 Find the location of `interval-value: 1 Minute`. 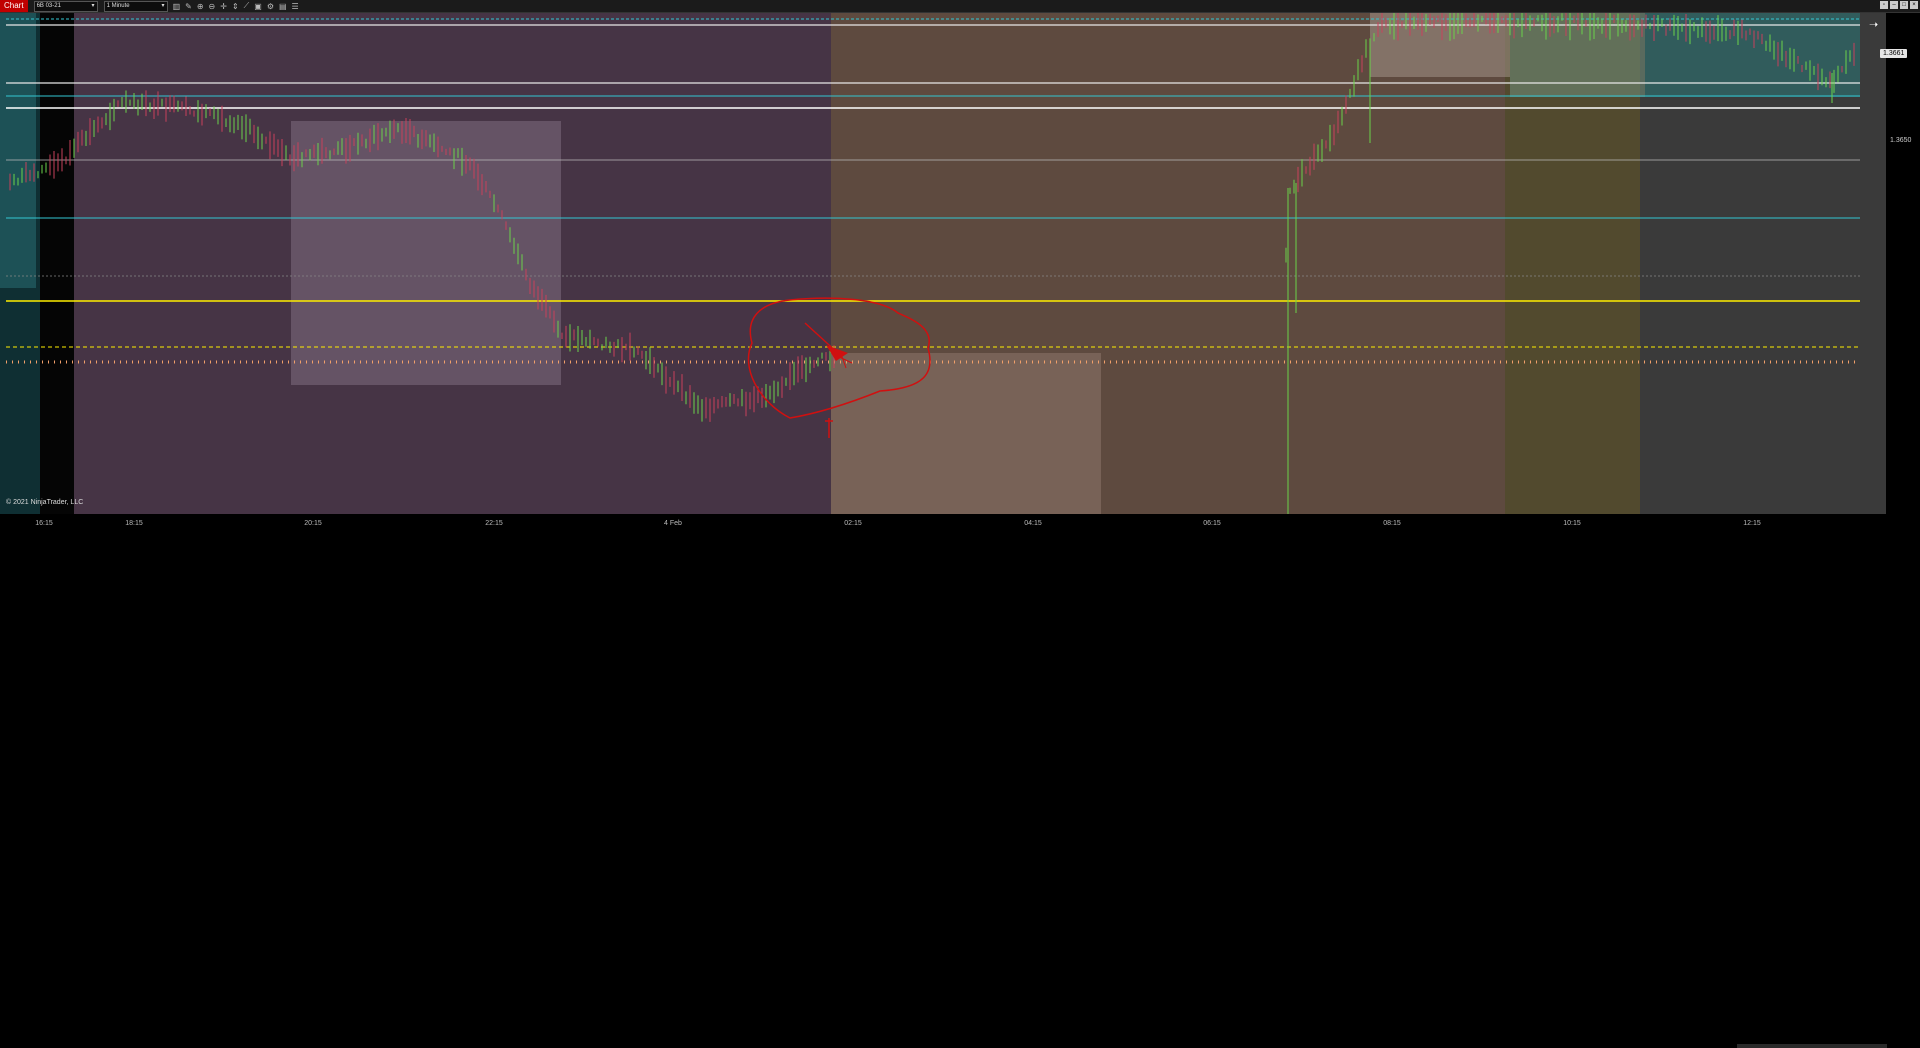

interval-value: 1 Minute is located at coordinates (118, 5).